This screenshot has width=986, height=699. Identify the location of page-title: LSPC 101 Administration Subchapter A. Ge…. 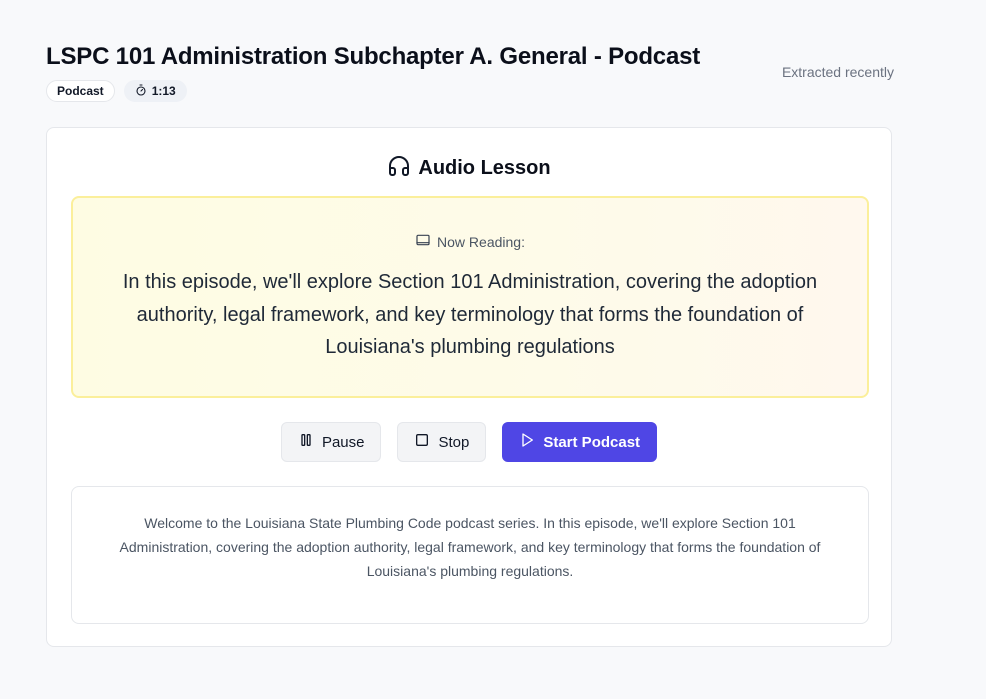
(373, 56).